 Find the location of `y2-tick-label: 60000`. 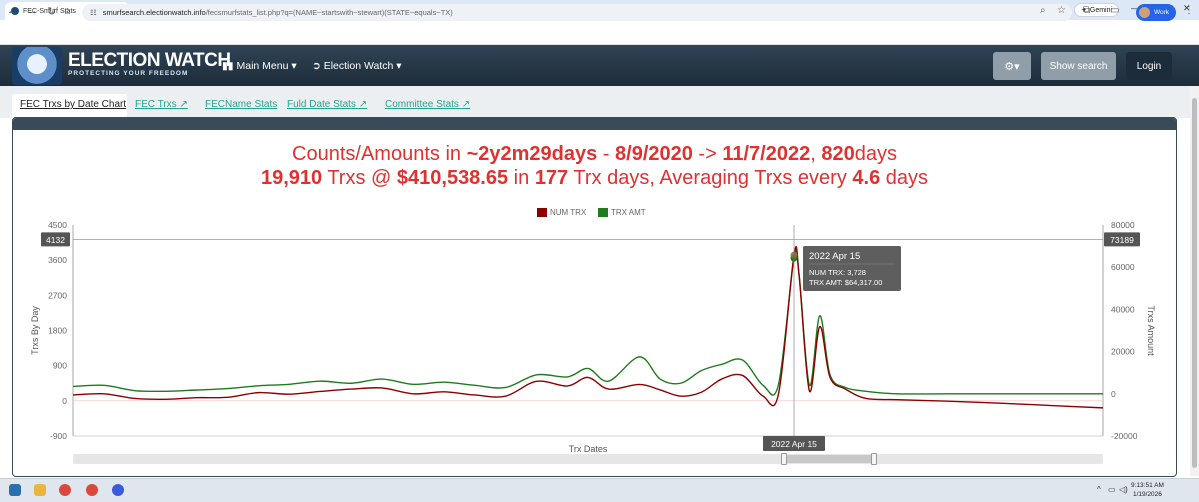

y2-tick-label: 60000 is located at coordinates (1123, 267).